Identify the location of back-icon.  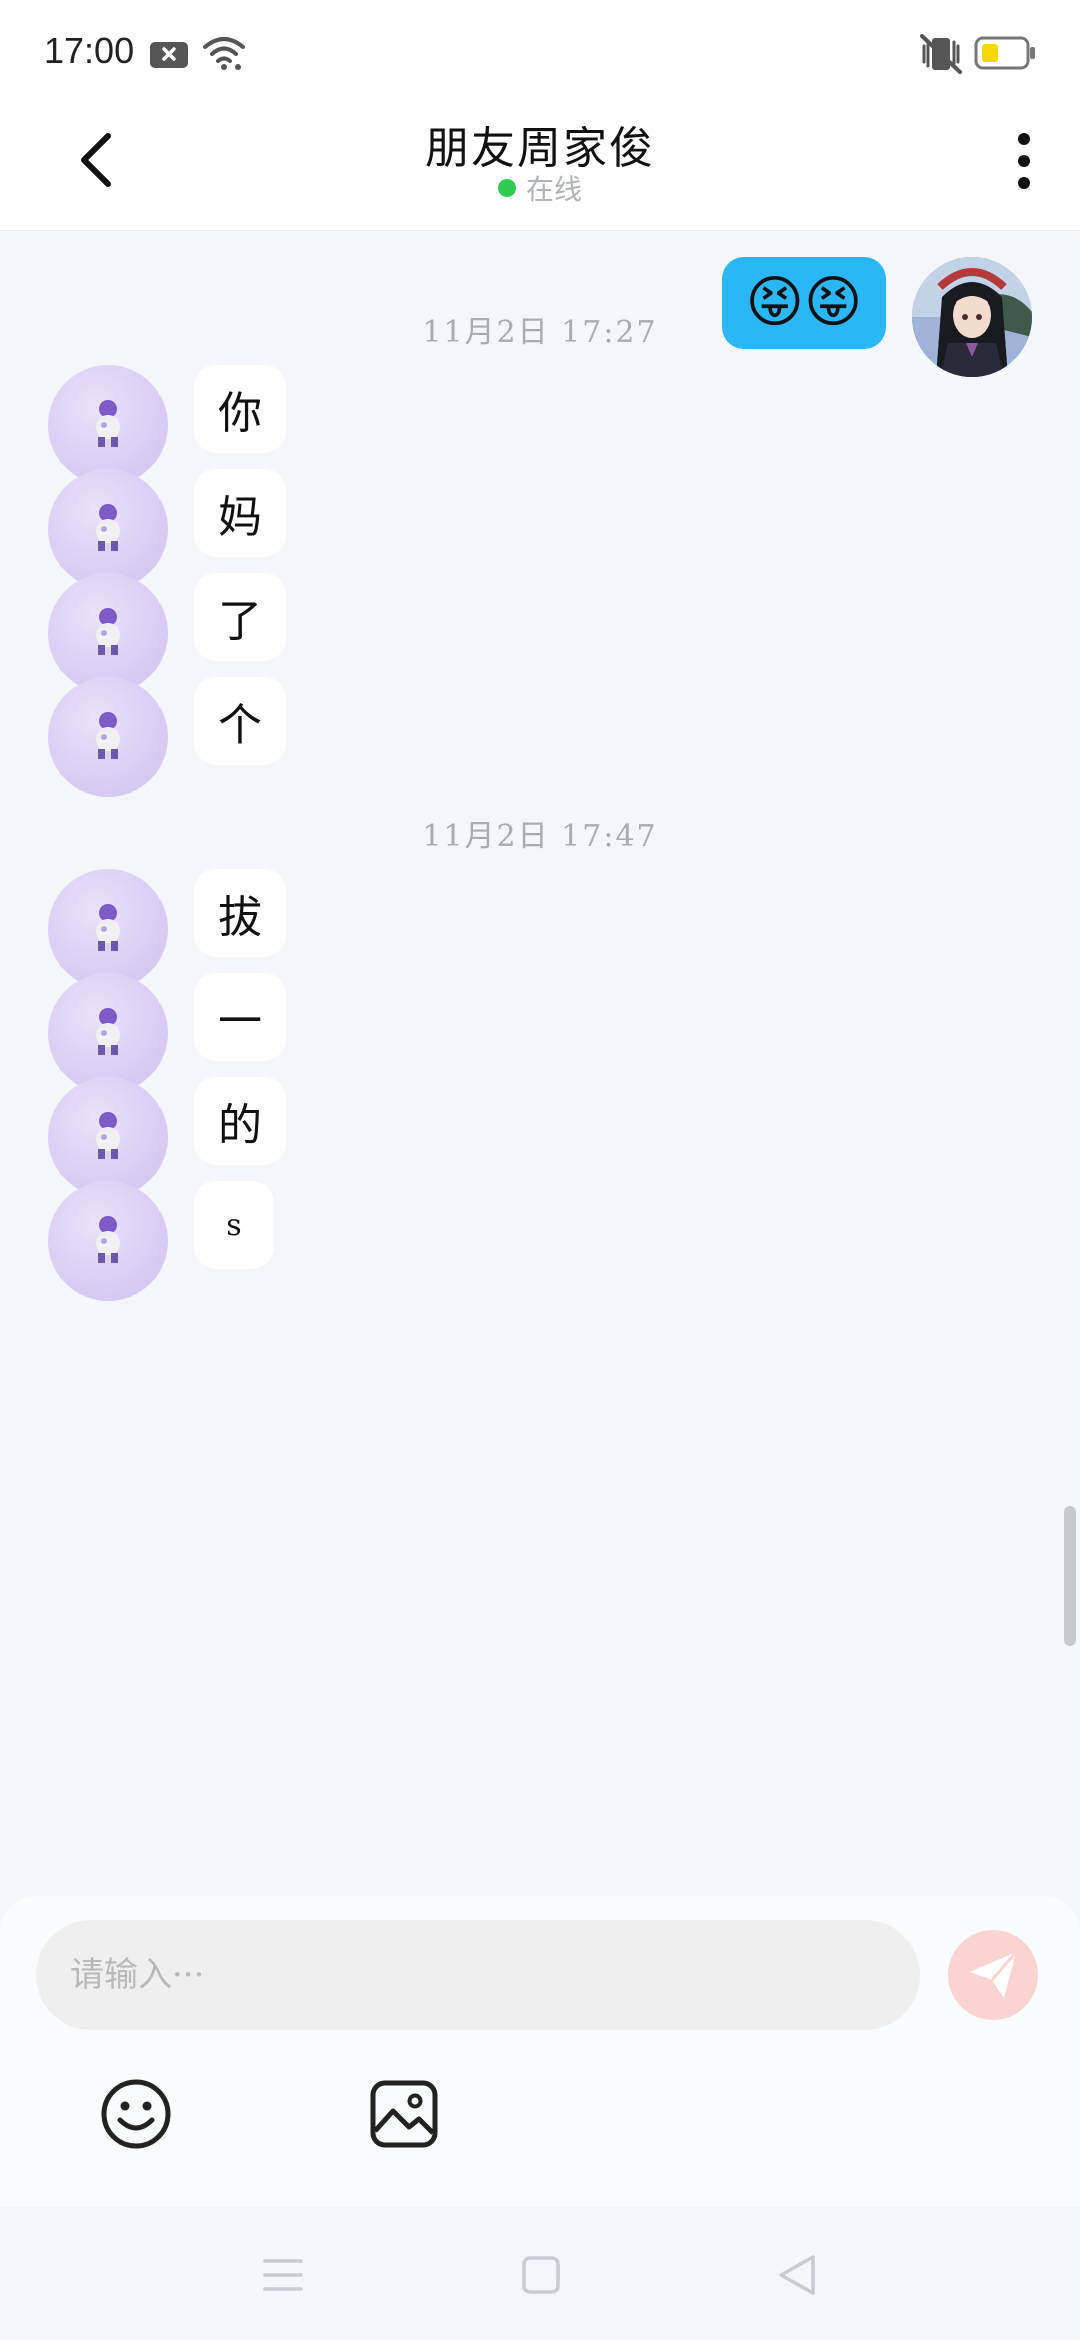
(797, 2275).